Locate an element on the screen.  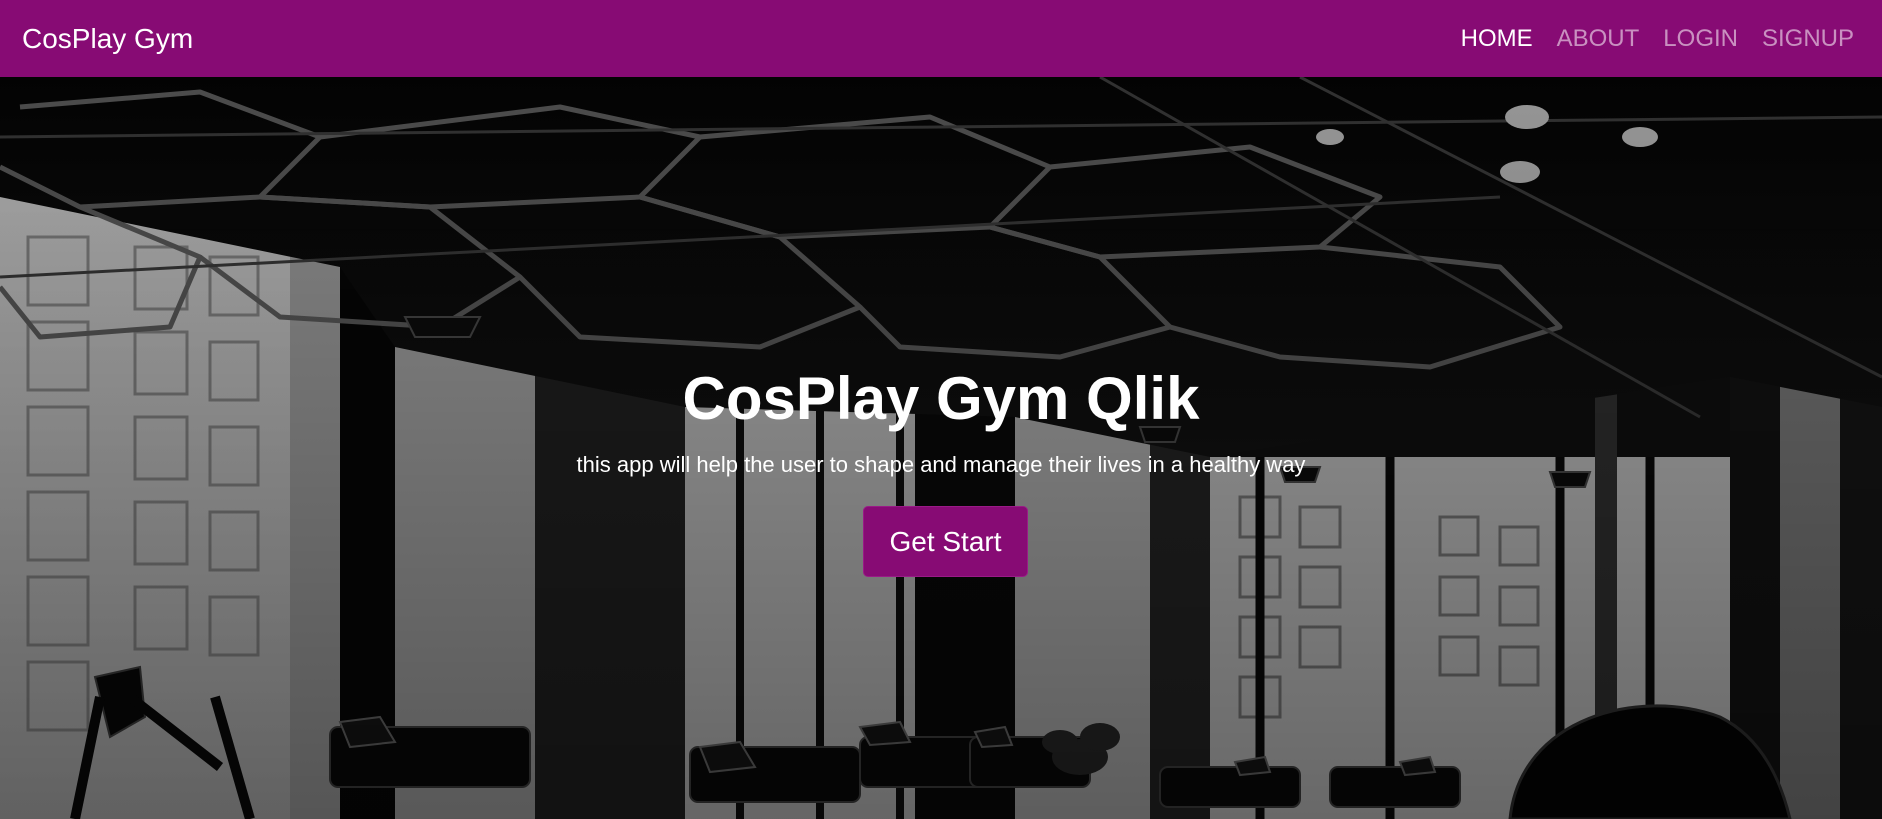
nav-links: HOME ABOUT LOGIN SIGNUP is located at coordinates (1657, 39).